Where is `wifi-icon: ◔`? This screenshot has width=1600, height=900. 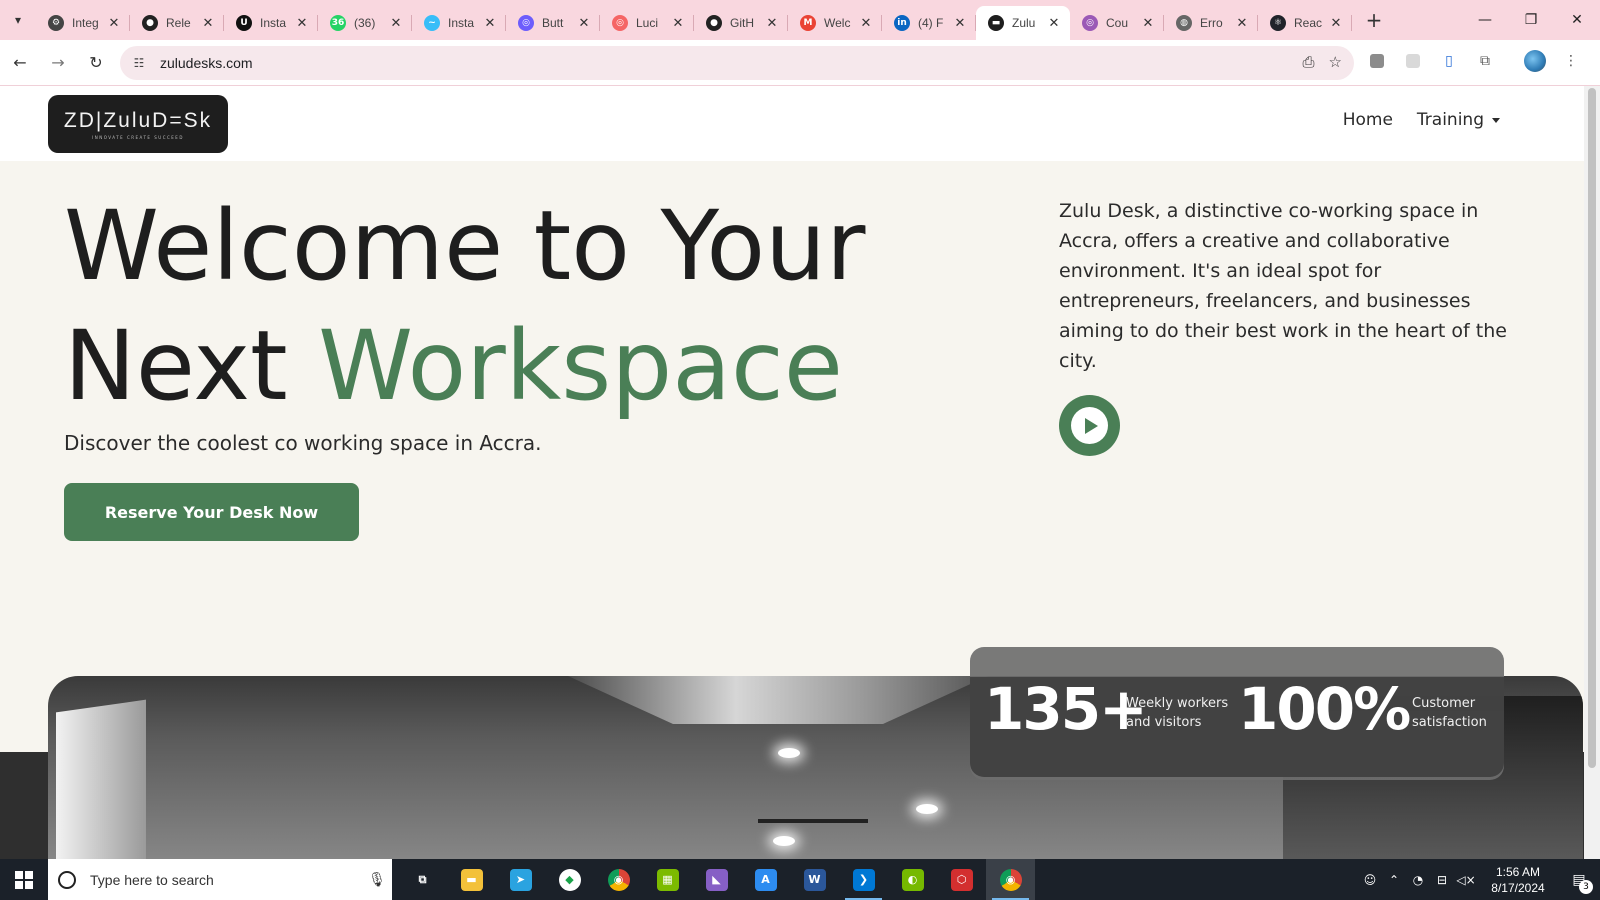
wifi-icon: ◔ is located at coordinates (1418, 880).